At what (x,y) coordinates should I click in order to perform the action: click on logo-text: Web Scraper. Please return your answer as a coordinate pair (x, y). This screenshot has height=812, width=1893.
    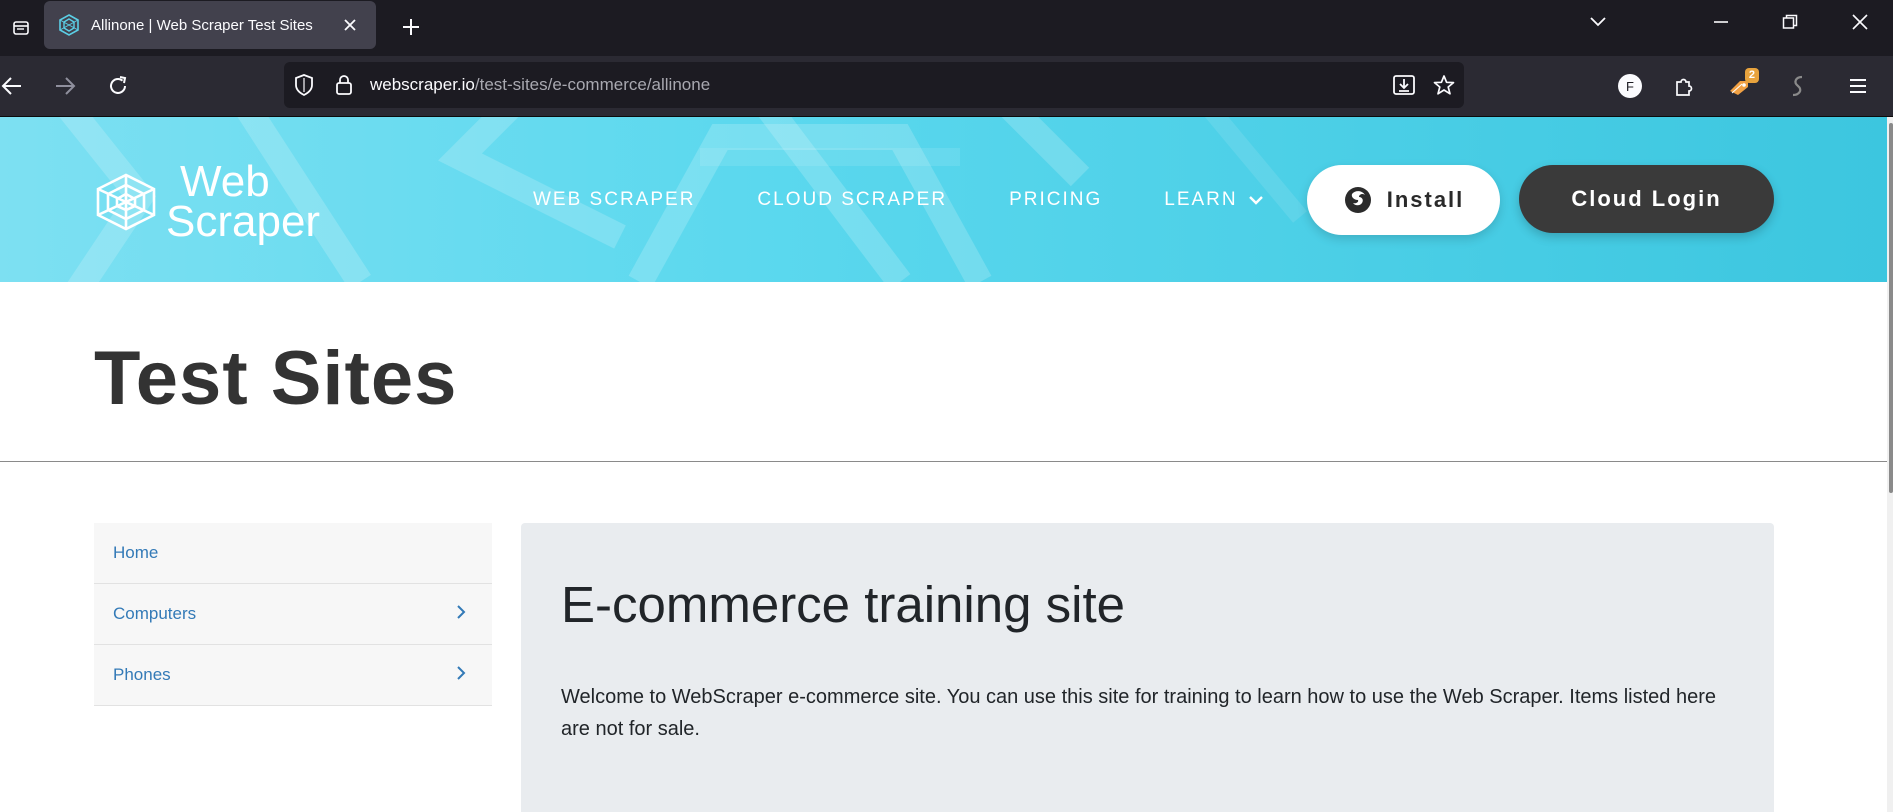
    Looking at the image, I should click on (243, 201).